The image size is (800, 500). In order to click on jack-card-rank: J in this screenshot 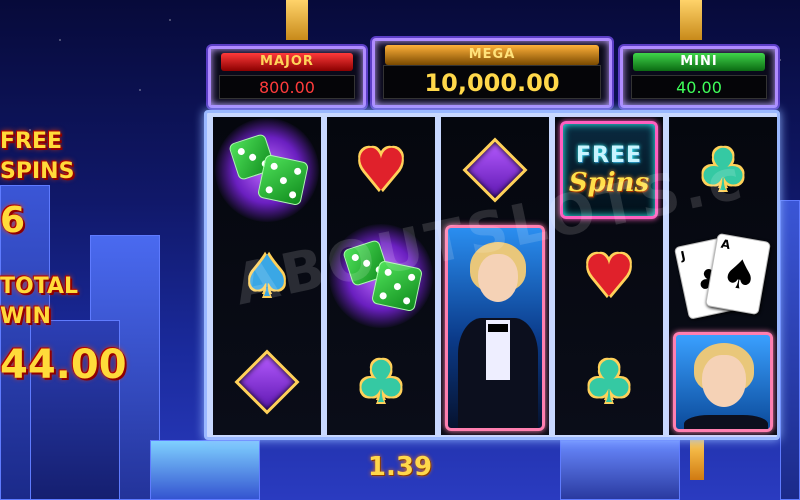, I will do `click(683, 256)`.